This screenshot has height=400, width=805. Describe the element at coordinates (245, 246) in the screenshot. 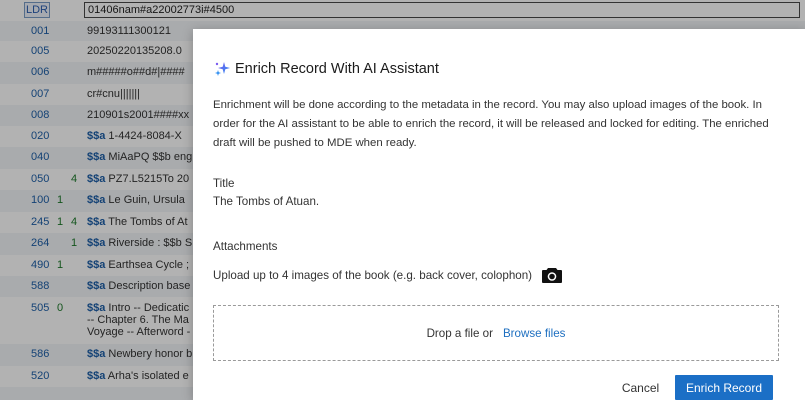

I see `attachments-label: Attachments` at that location.